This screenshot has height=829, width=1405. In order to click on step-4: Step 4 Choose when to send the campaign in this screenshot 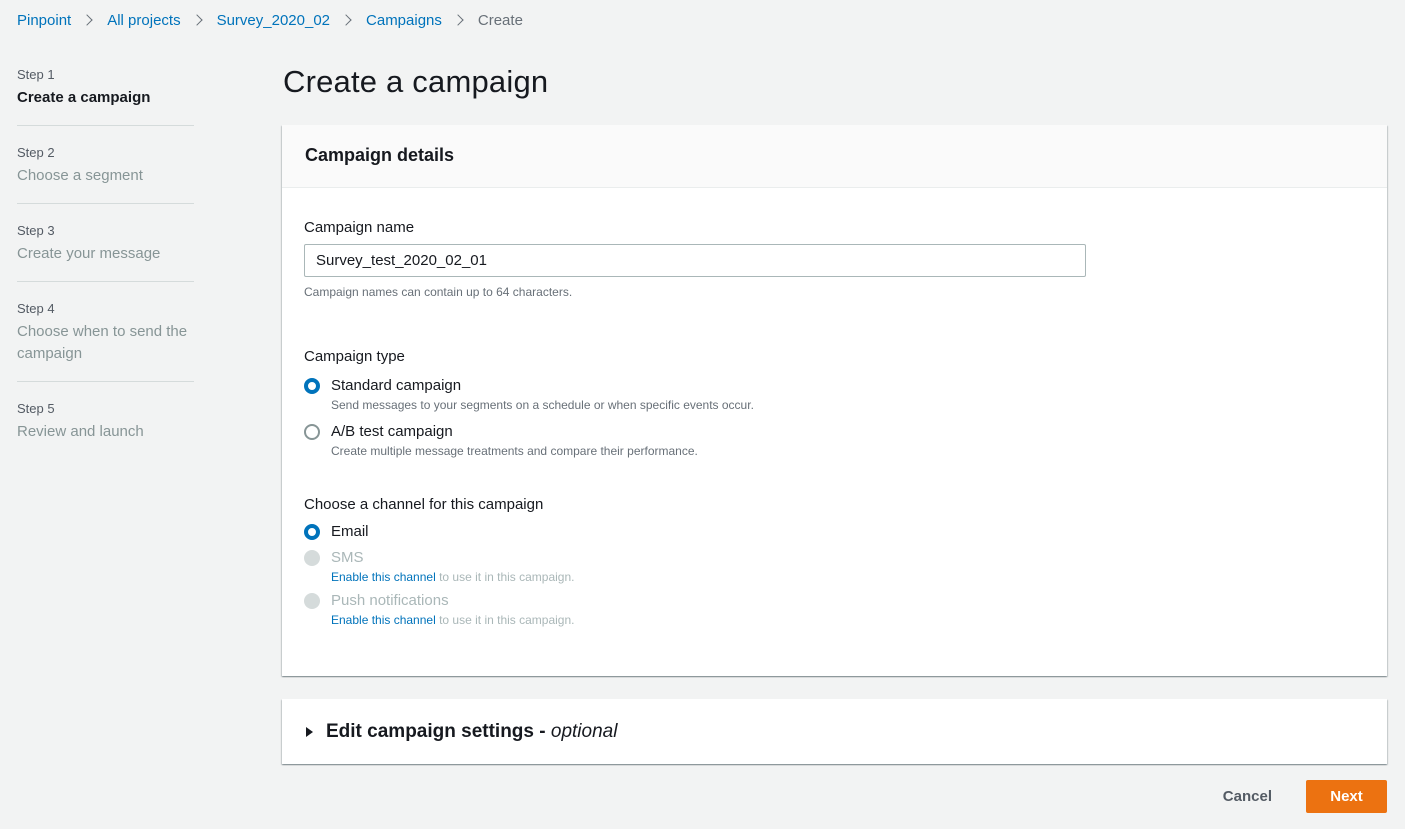, I will do `click(105, 331)`.